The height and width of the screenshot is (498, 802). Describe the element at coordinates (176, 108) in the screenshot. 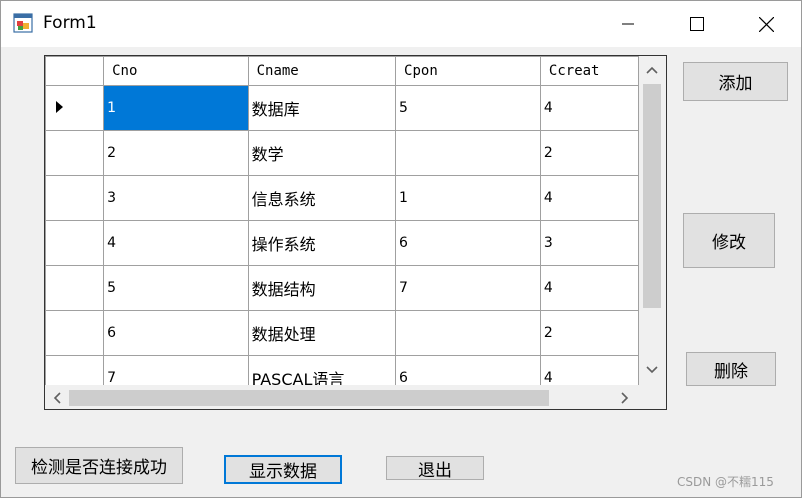

I see `cell-cno: 1` at that location.